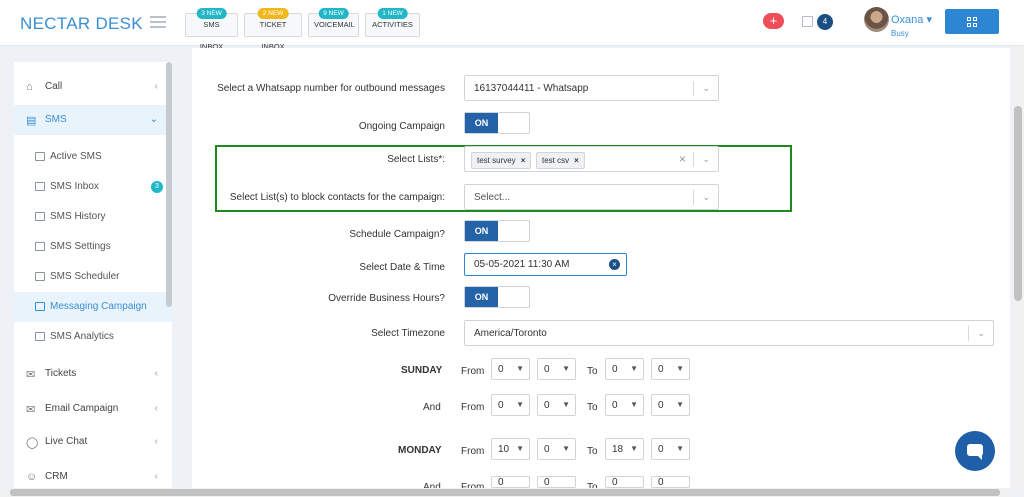 The image size is (1024, 497). What do you see at coordinates (408, 333) in the screenshot?
I see `timezone-label: Select Timezone` at bounding box center [408, 333].